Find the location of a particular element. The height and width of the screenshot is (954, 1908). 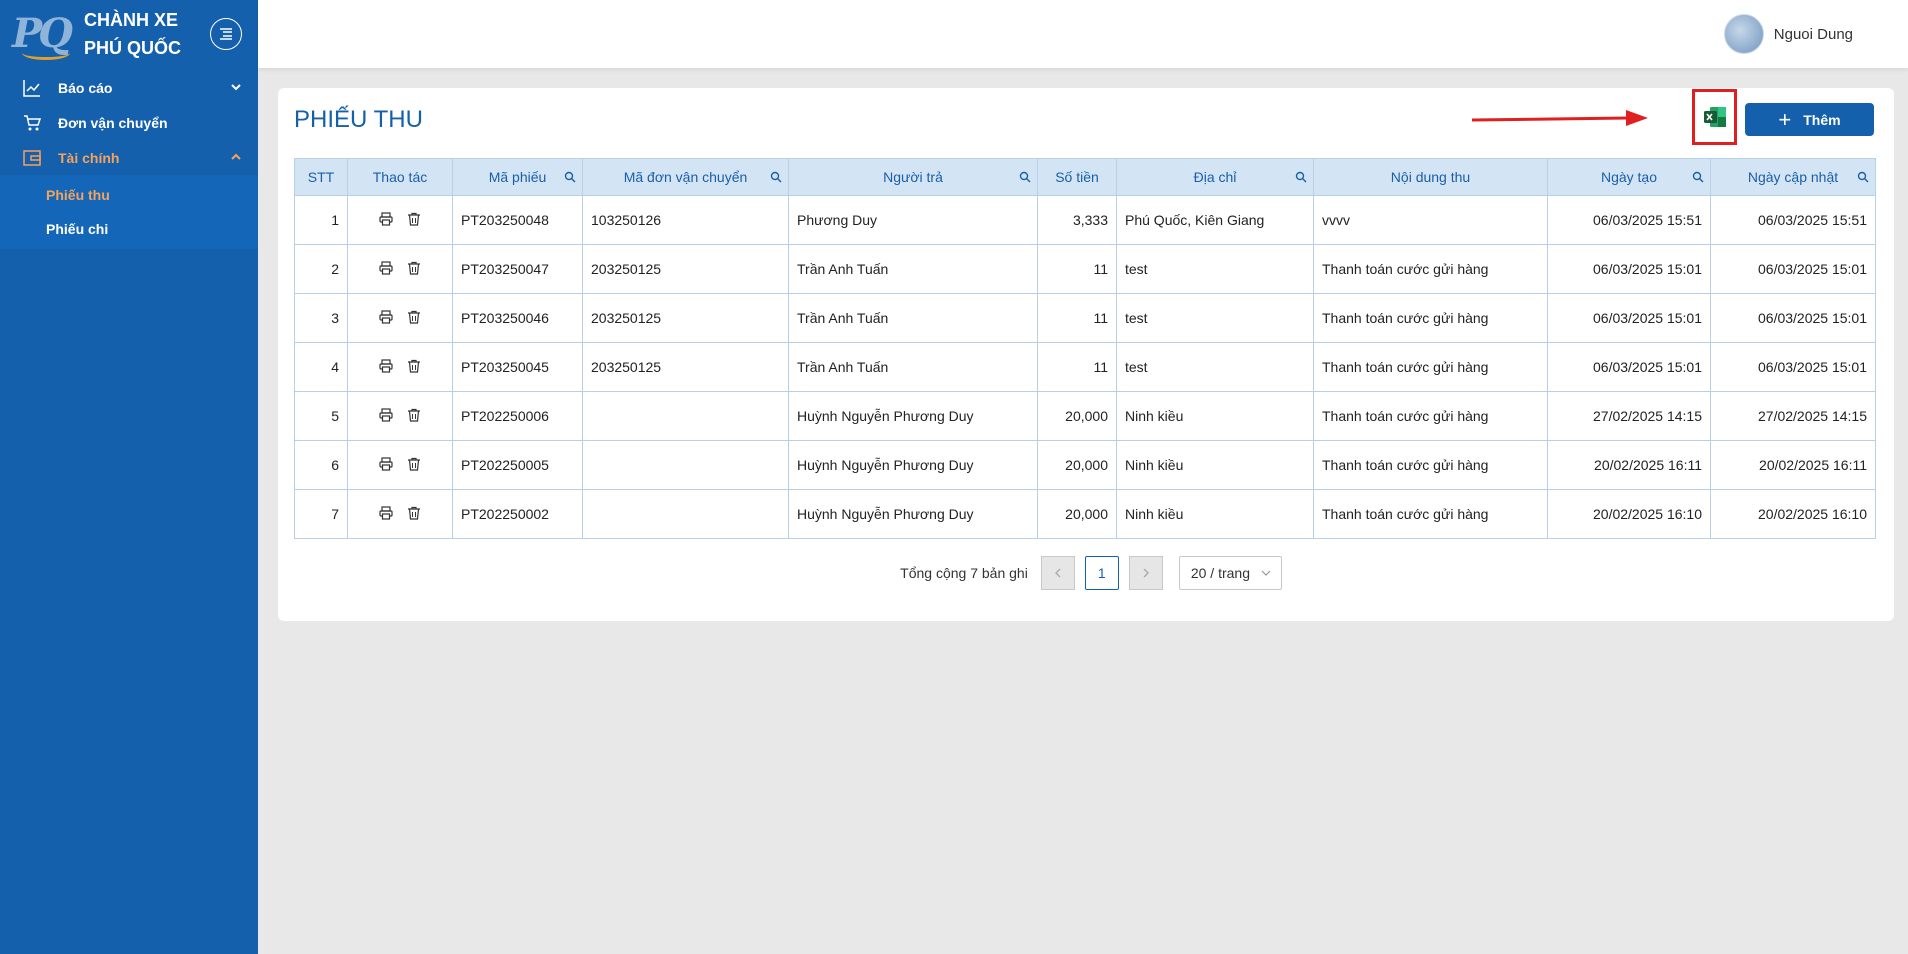

col-noi-dung: Nội dung thu is located at coordinates (1430, 177).